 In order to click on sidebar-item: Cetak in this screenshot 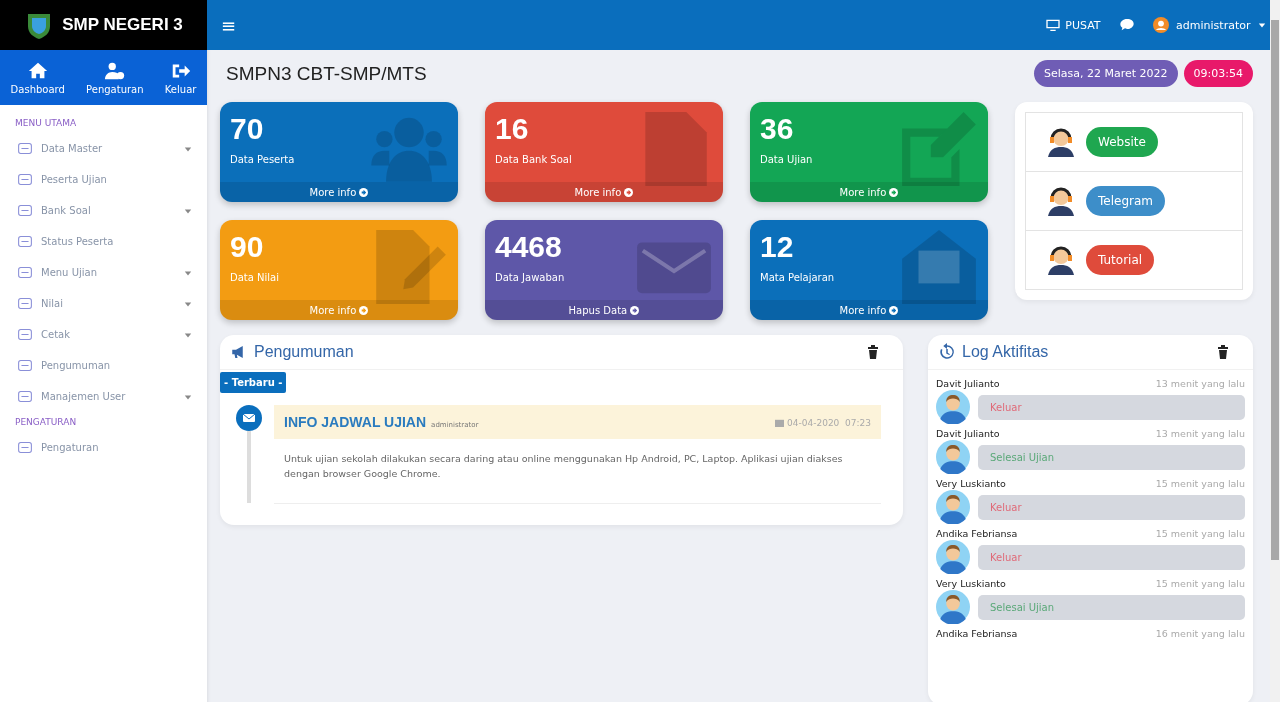, I will do `click(103, 334)`.